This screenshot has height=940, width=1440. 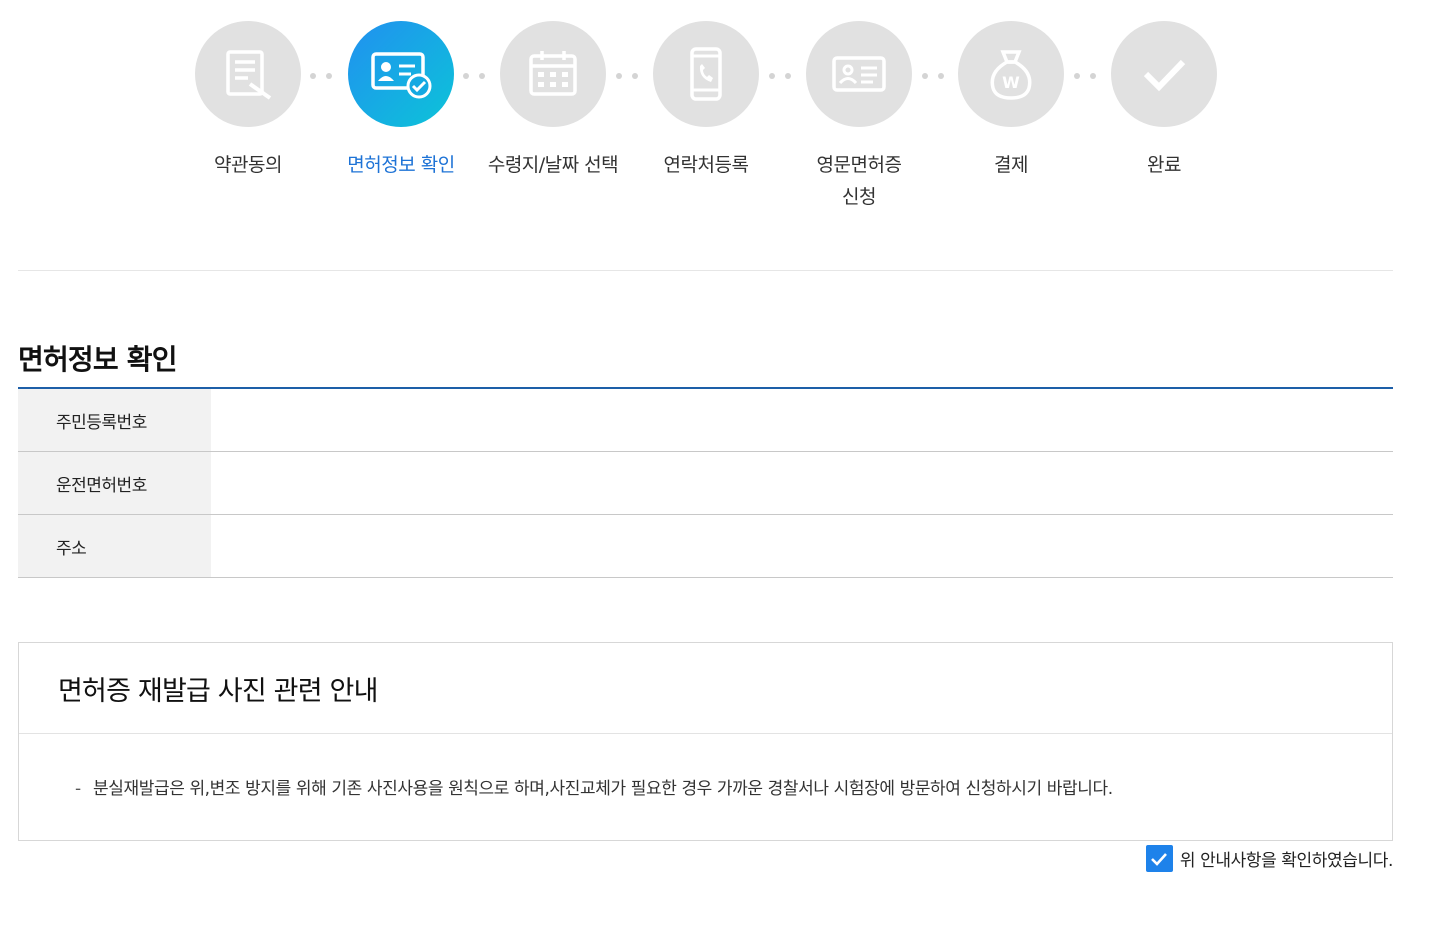 I want to click on step-english-license: 영문면허증 신청, so click(x=859, y=117).